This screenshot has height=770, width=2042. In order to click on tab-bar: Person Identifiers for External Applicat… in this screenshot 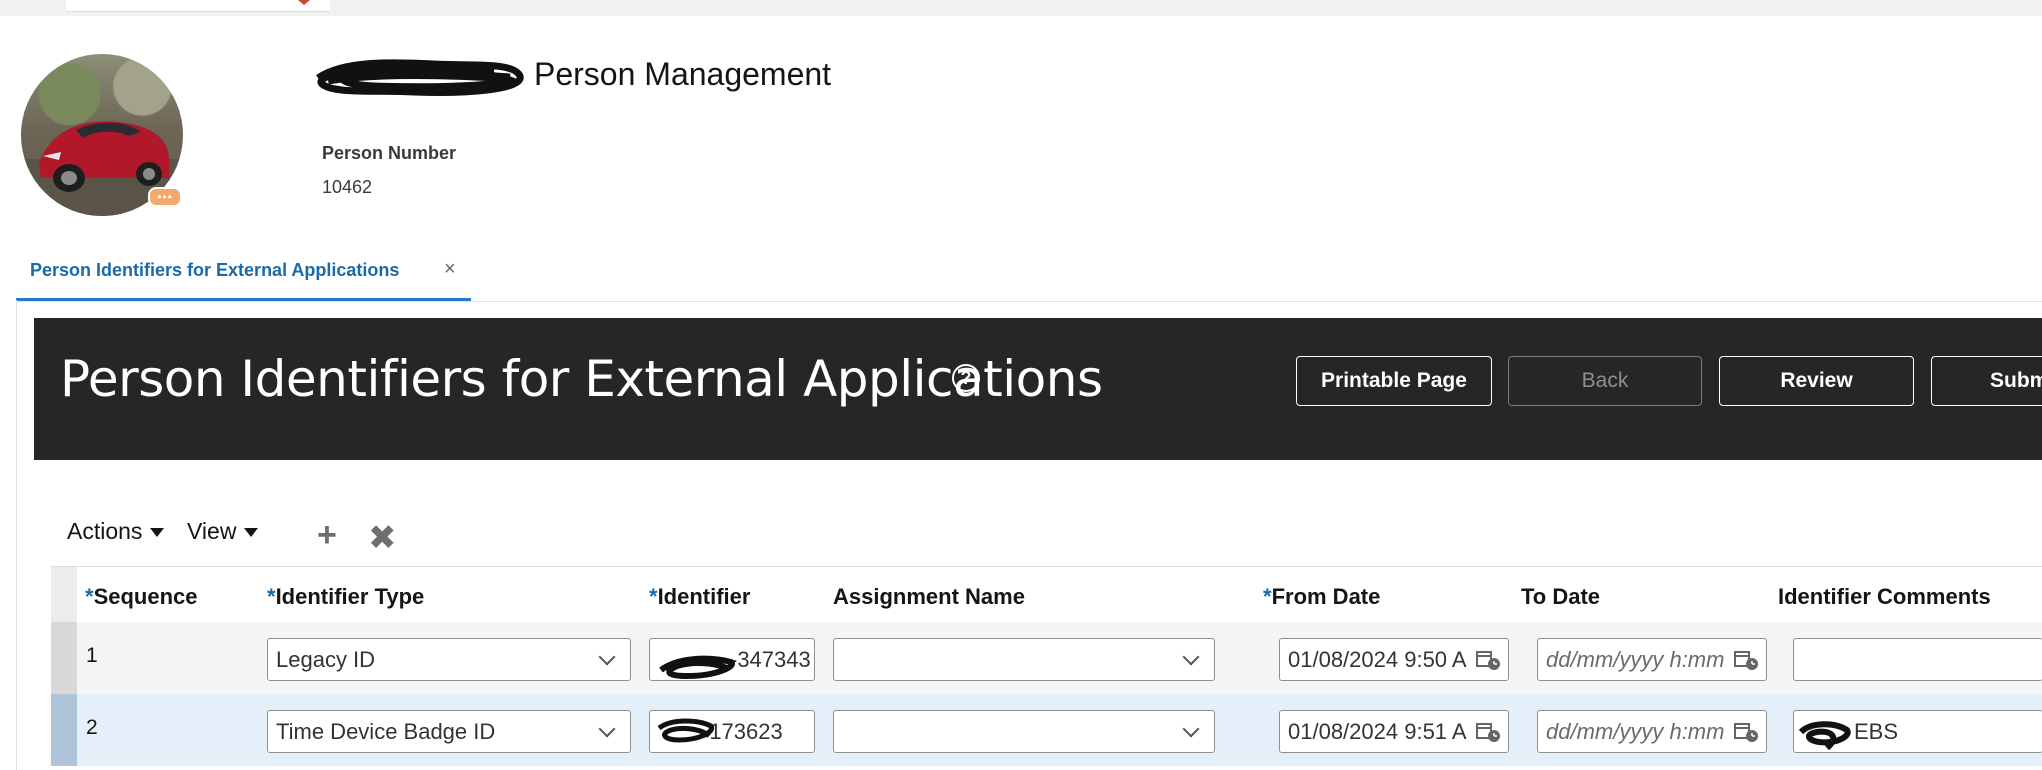, I will do `click(1029, 274)`.